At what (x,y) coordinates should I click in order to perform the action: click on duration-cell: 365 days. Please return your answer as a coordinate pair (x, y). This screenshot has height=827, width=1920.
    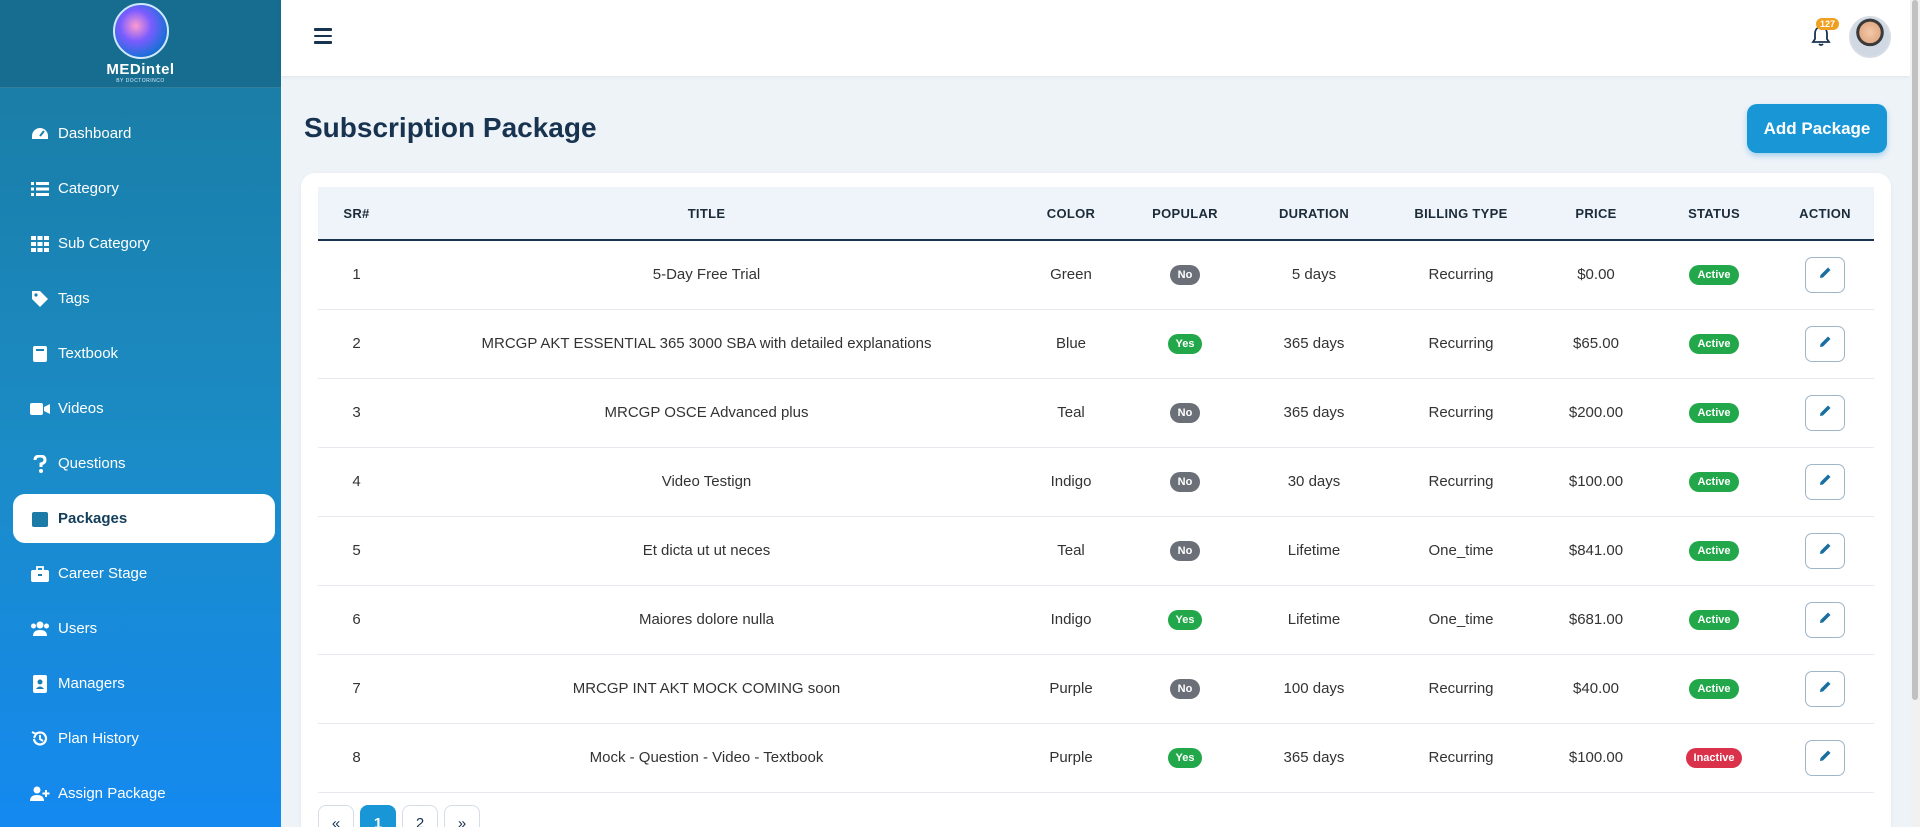
    Looking at the image, I should click on (1314, 757).